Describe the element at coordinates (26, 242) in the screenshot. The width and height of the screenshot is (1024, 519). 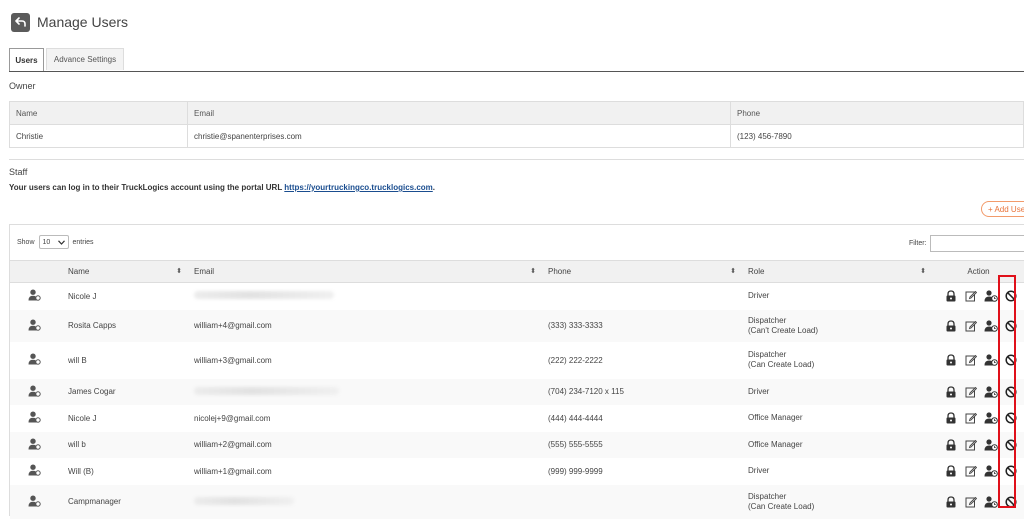
I see `show-label: Show` at that location.